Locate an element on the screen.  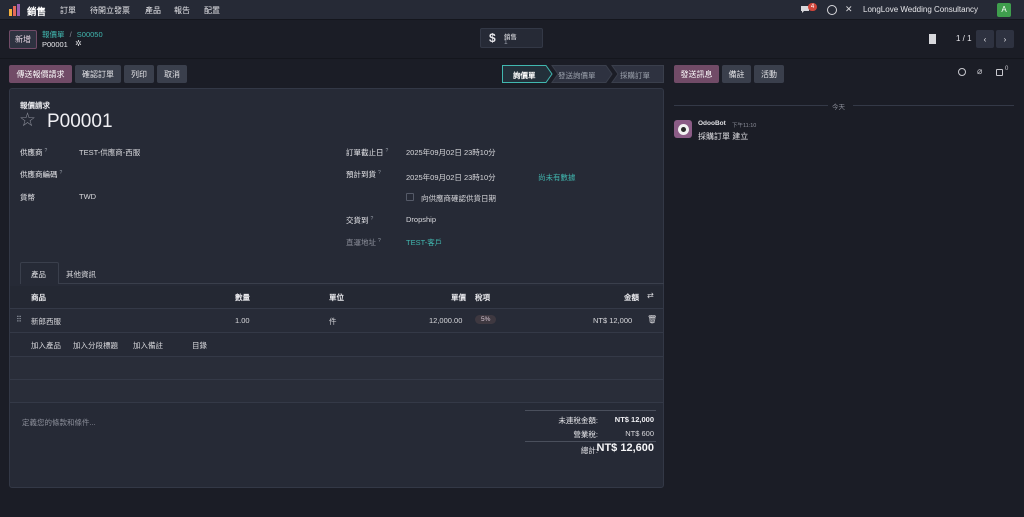
vendor-field: TEST-供應商-西服 is located at coordinates (109, 152).